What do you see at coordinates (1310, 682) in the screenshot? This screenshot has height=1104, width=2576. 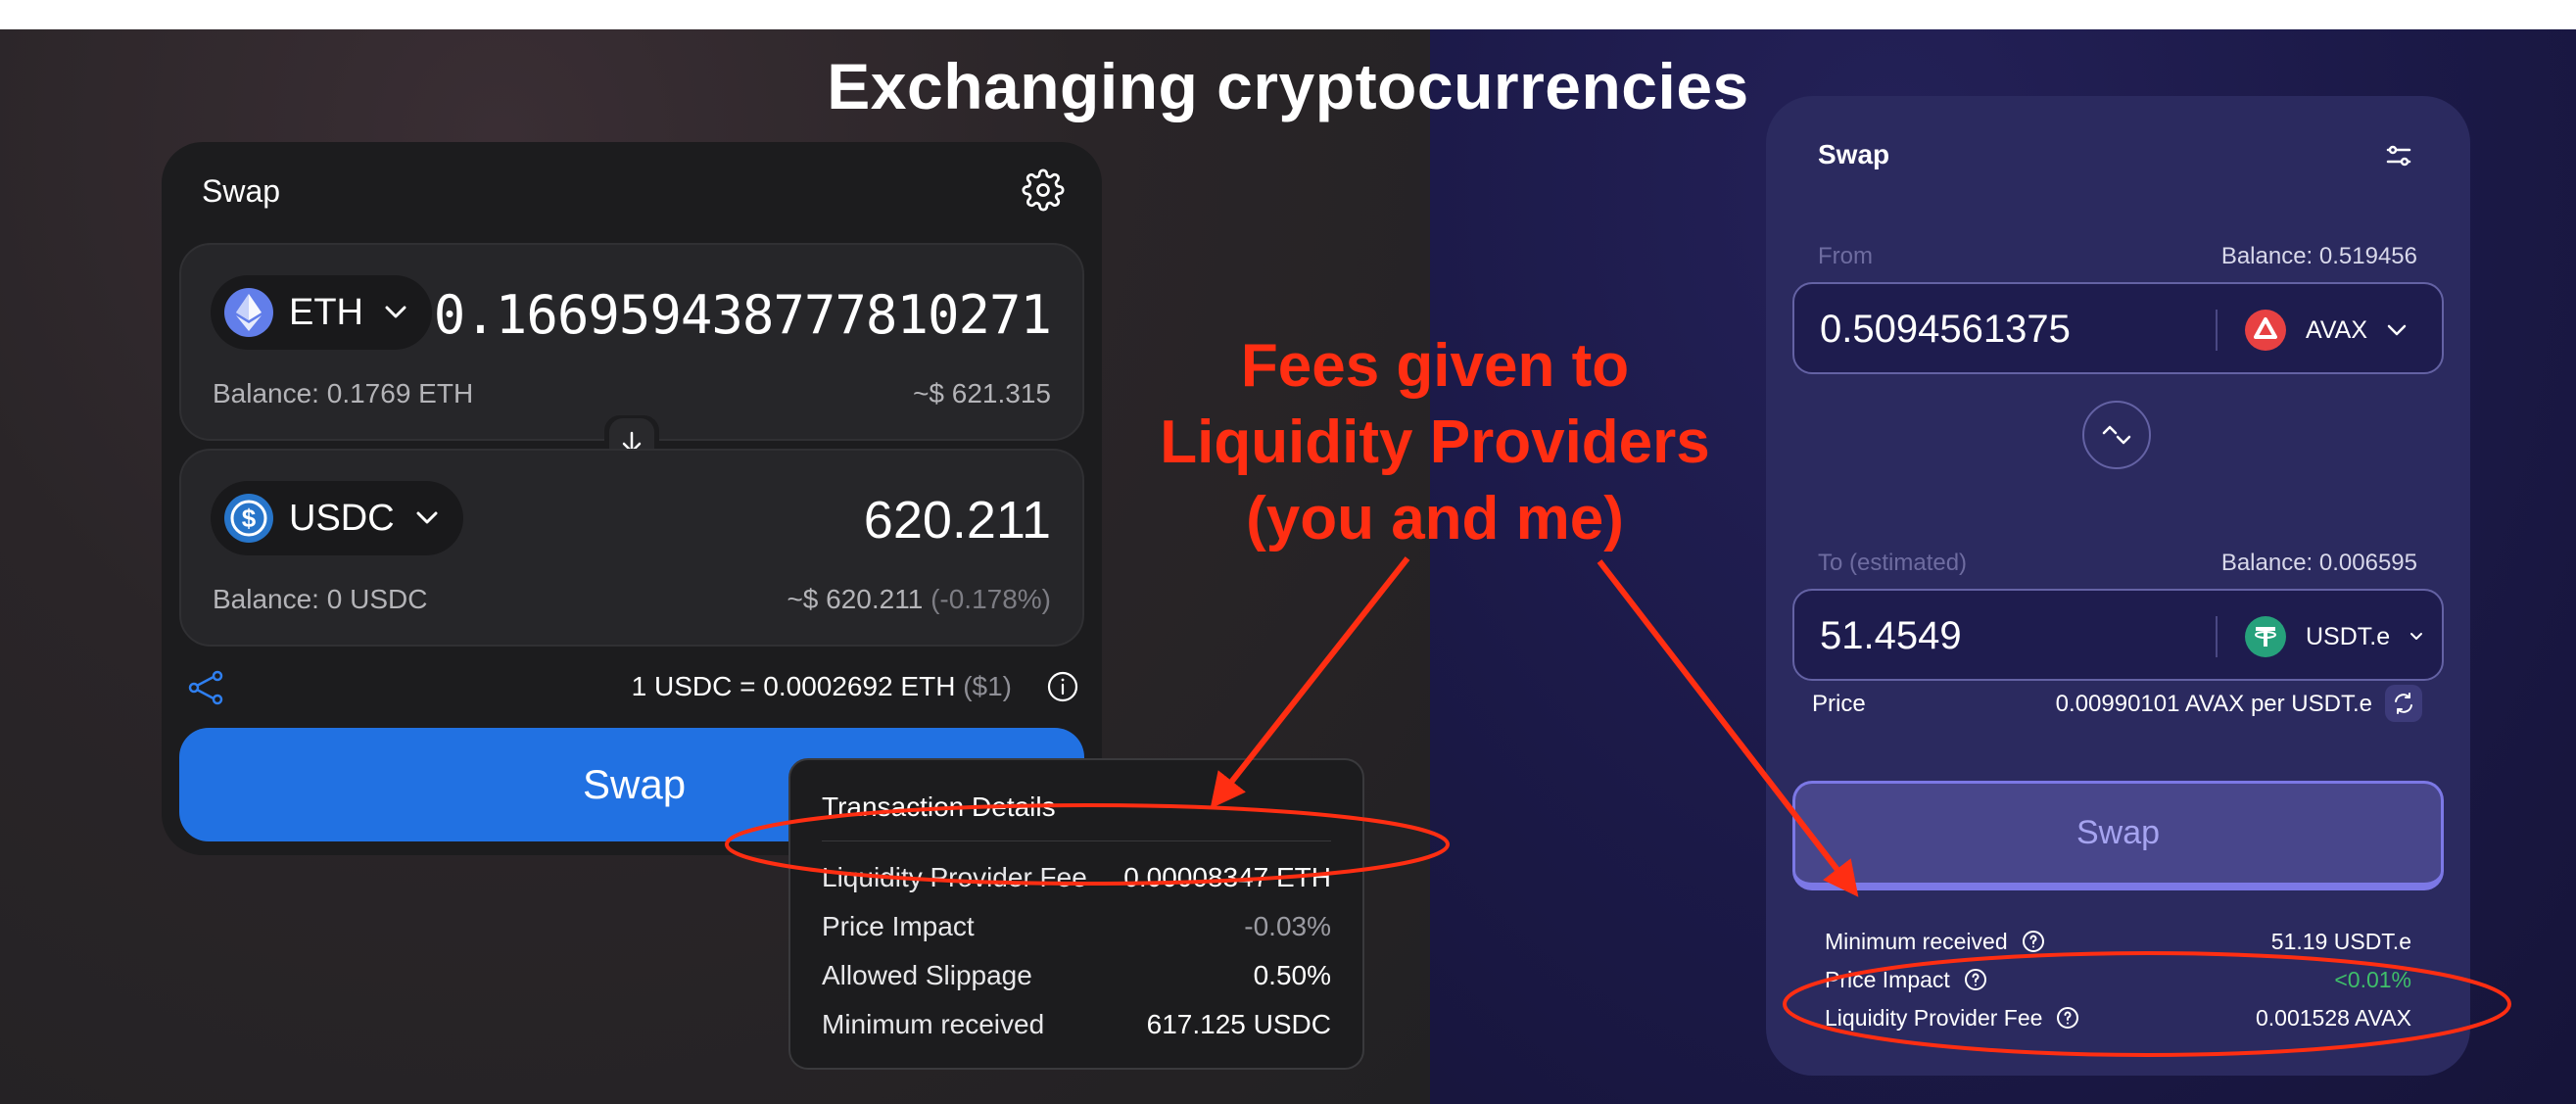 I see `arrow-to-left-fee` at bounding box center [1310, 682].